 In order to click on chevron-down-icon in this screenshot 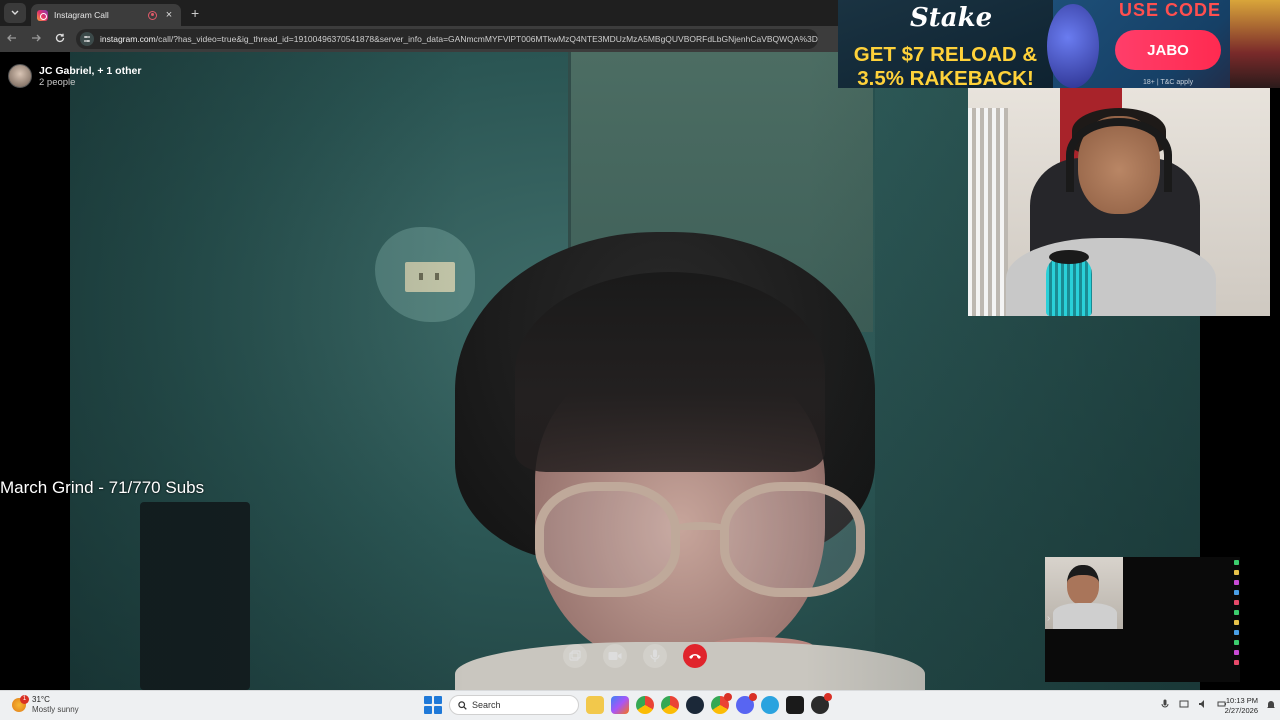, I will do `click(15, 12)`.